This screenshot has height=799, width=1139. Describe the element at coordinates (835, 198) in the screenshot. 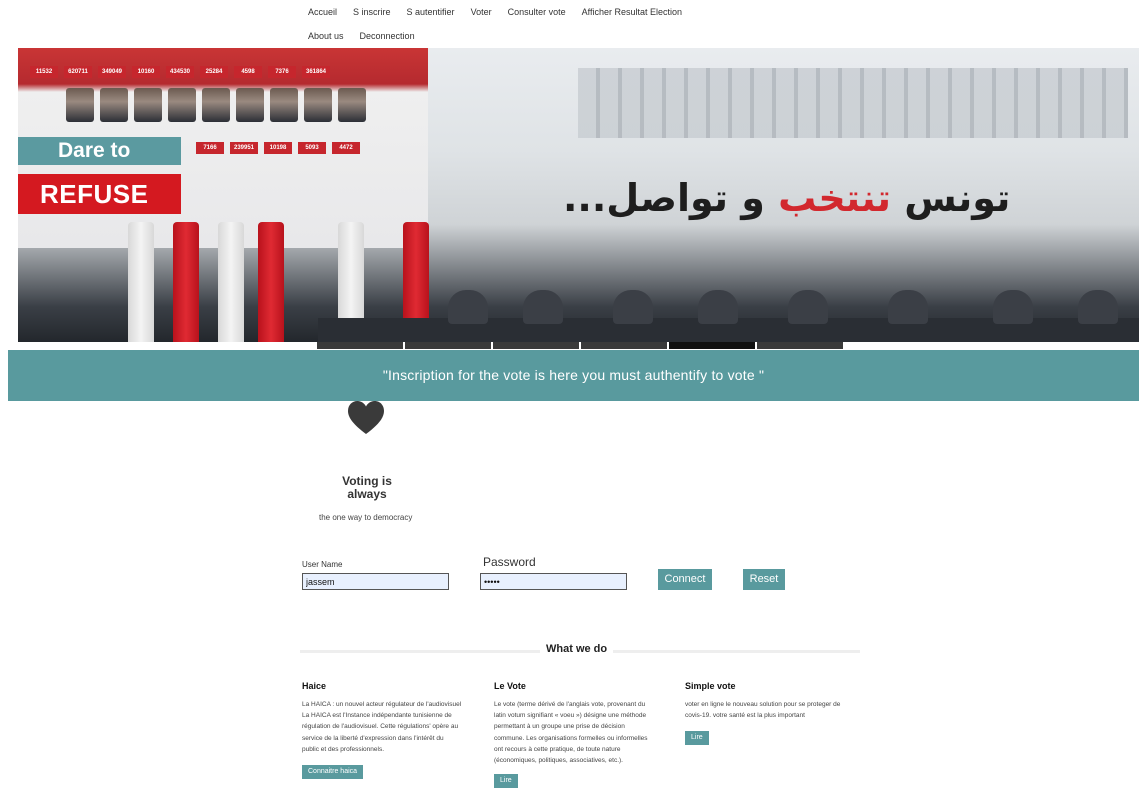

I see `arabic-slogan-highlight: تنتخب` at that location.